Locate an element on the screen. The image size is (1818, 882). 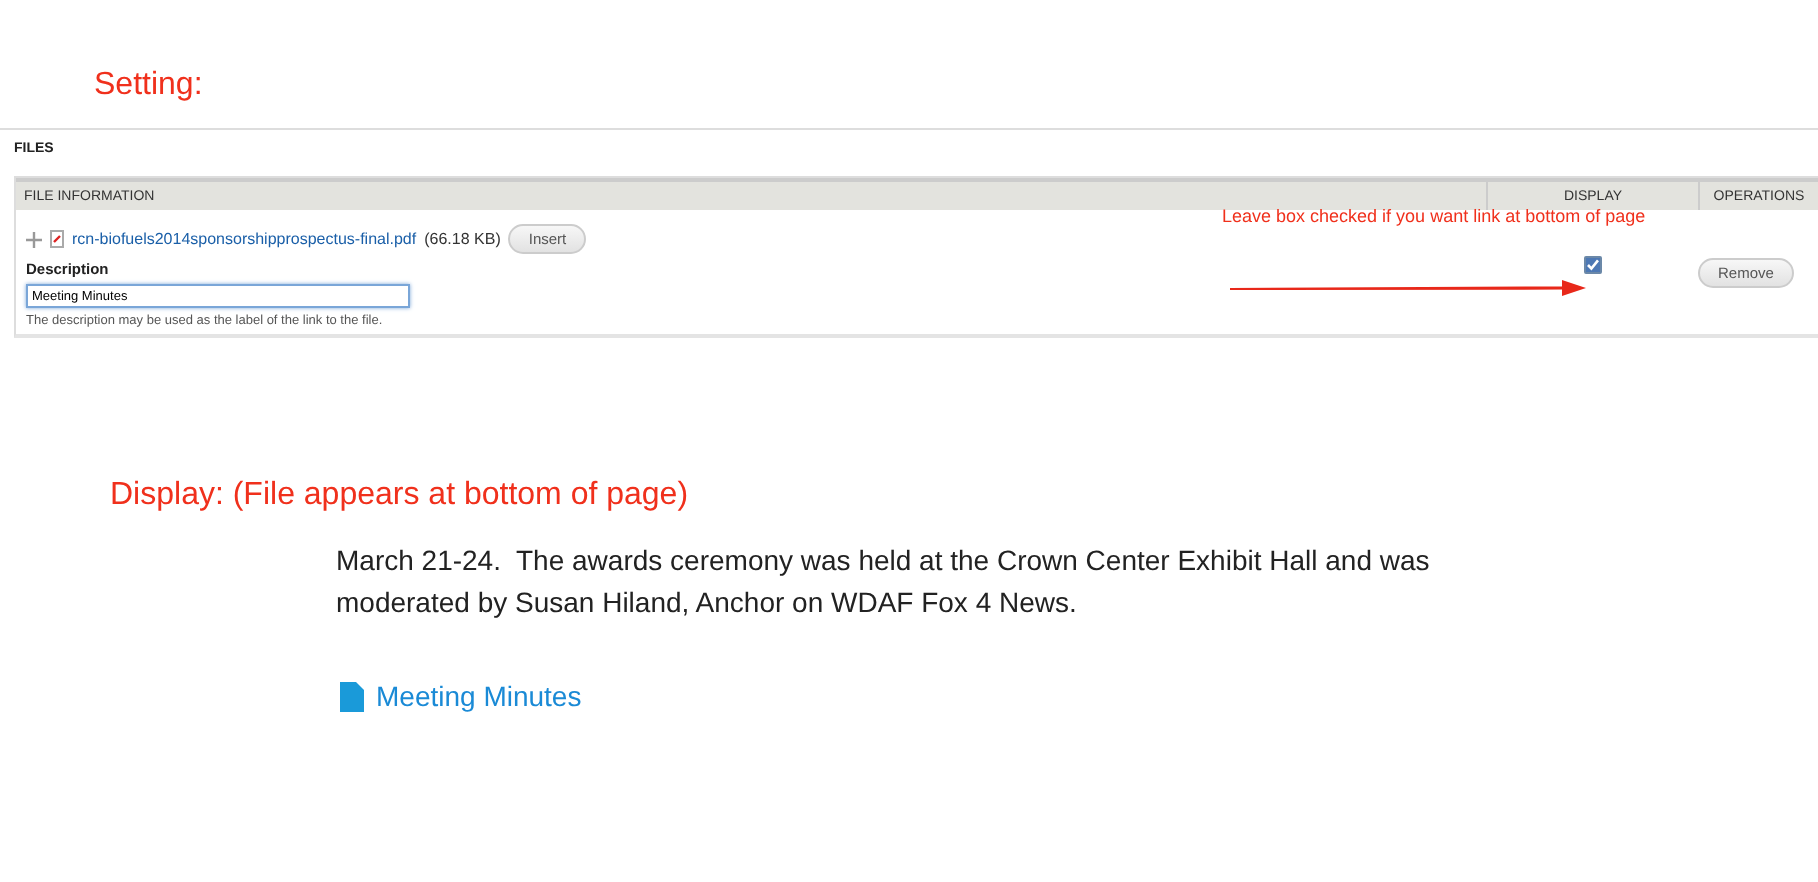
annotation-text: Leave box checked if you want link at bottom of page is located at coordinates (1434, 216).